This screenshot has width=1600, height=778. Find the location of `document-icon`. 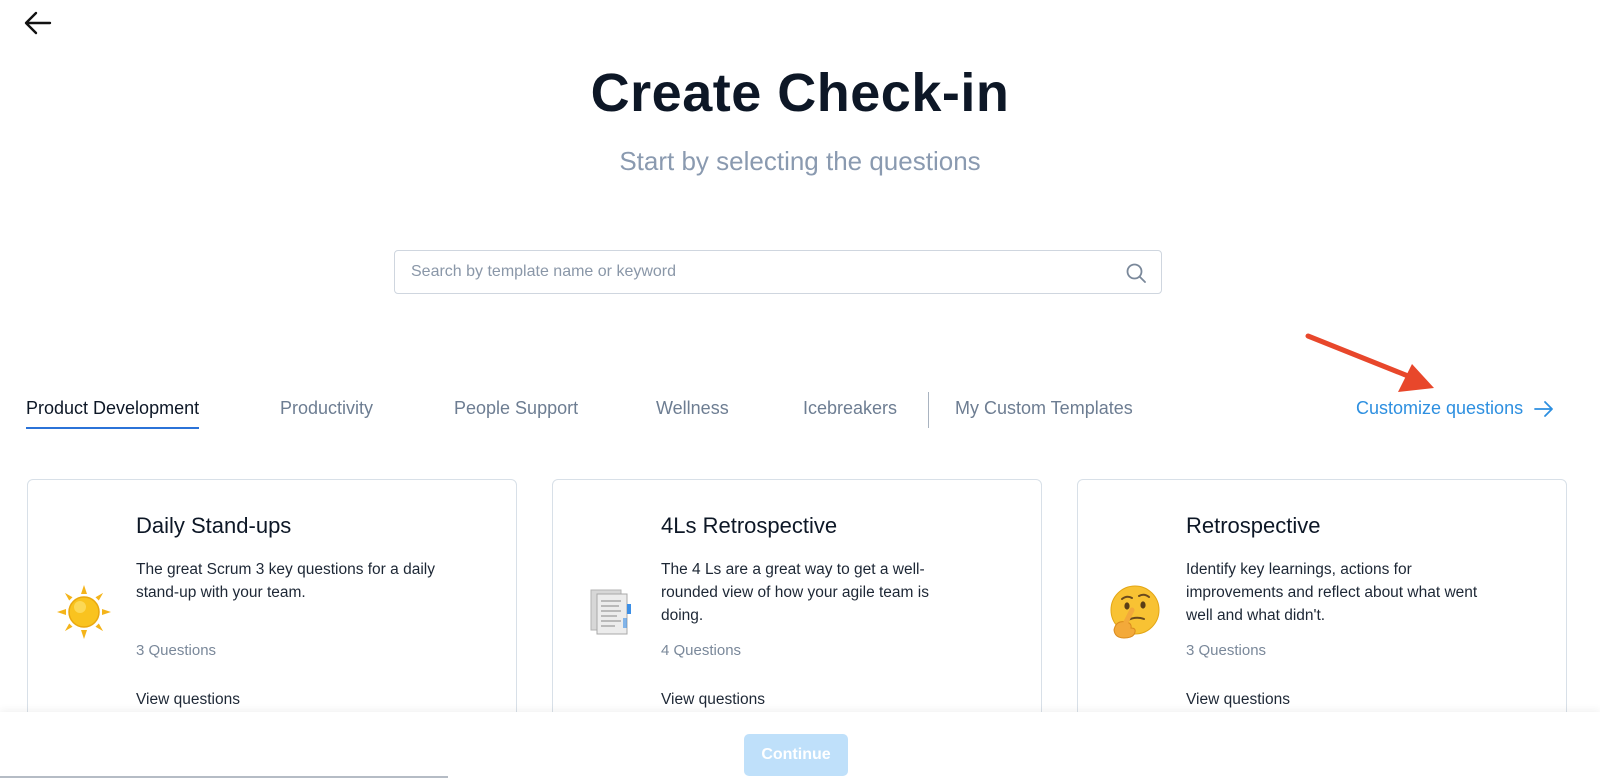

document-icon is located at coordinates (610, 612).